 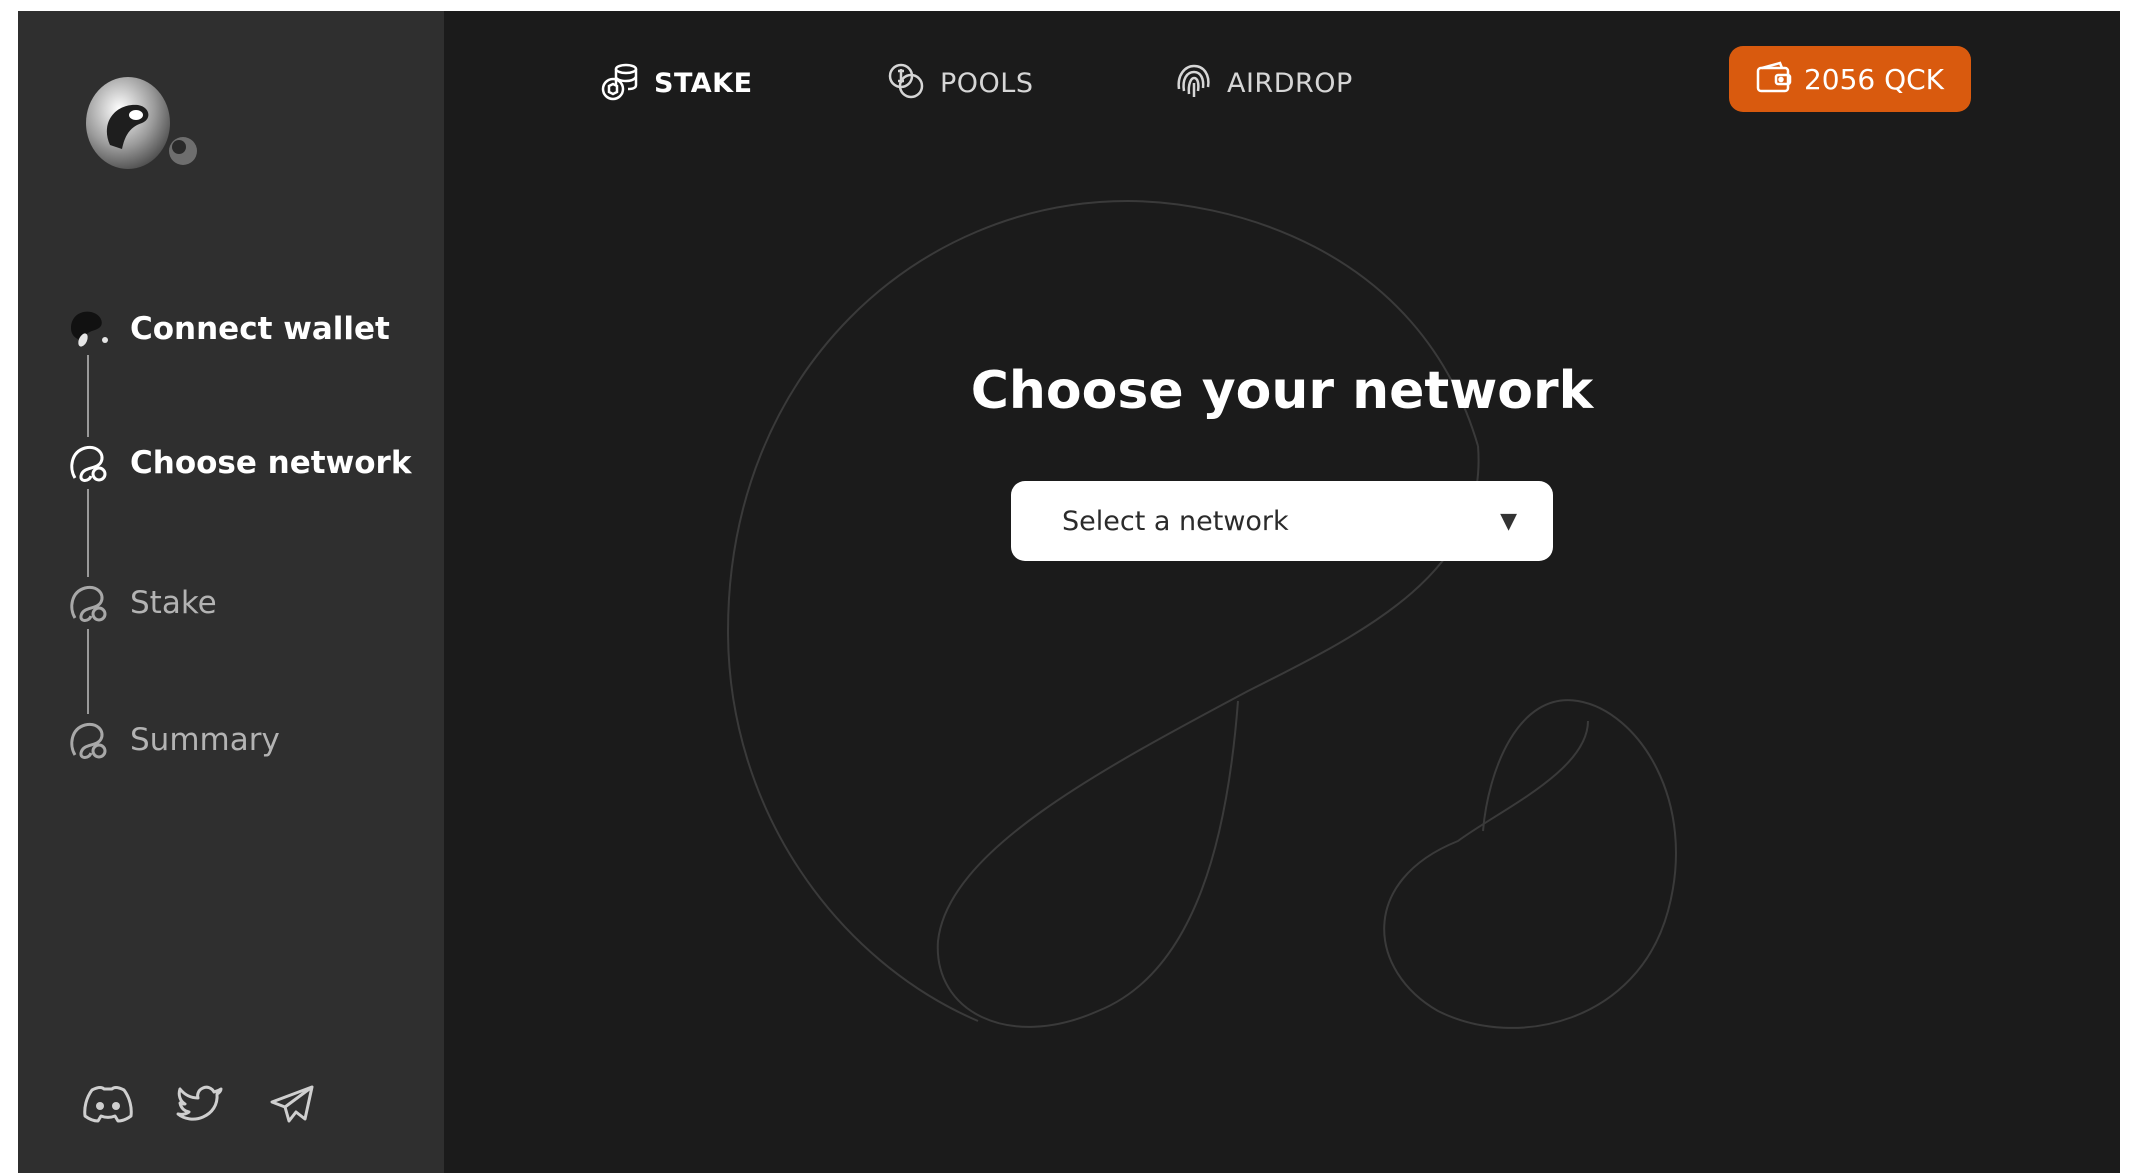 I want to click on social-links, so click(x=200, y=1104).